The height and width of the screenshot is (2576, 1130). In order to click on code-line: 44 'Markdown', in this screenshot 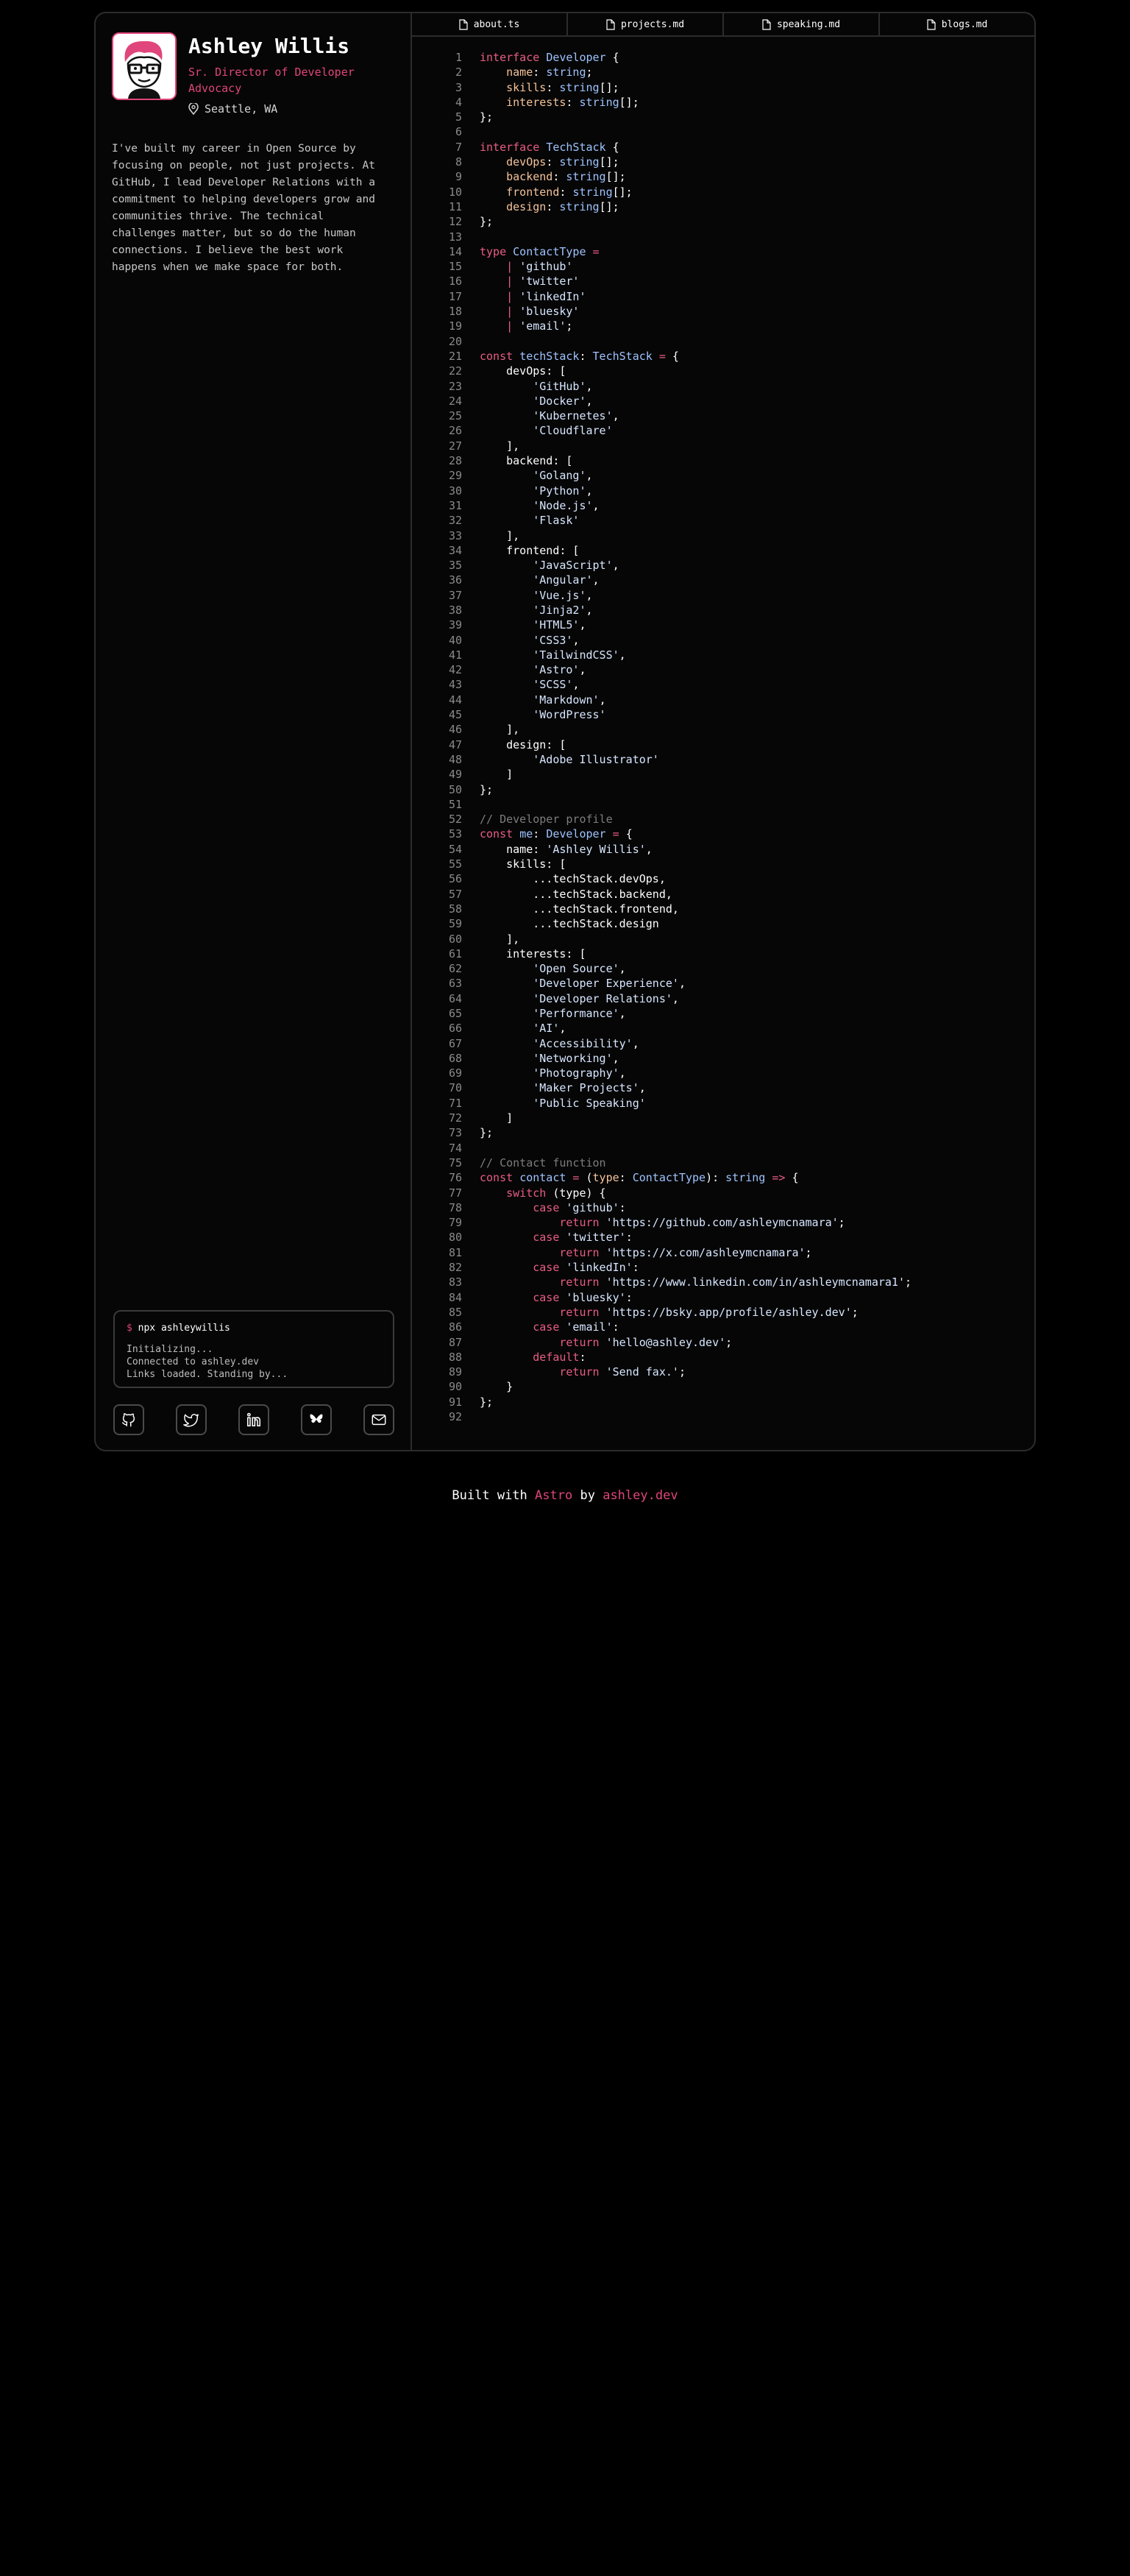, I will do `click(727, 700)`.